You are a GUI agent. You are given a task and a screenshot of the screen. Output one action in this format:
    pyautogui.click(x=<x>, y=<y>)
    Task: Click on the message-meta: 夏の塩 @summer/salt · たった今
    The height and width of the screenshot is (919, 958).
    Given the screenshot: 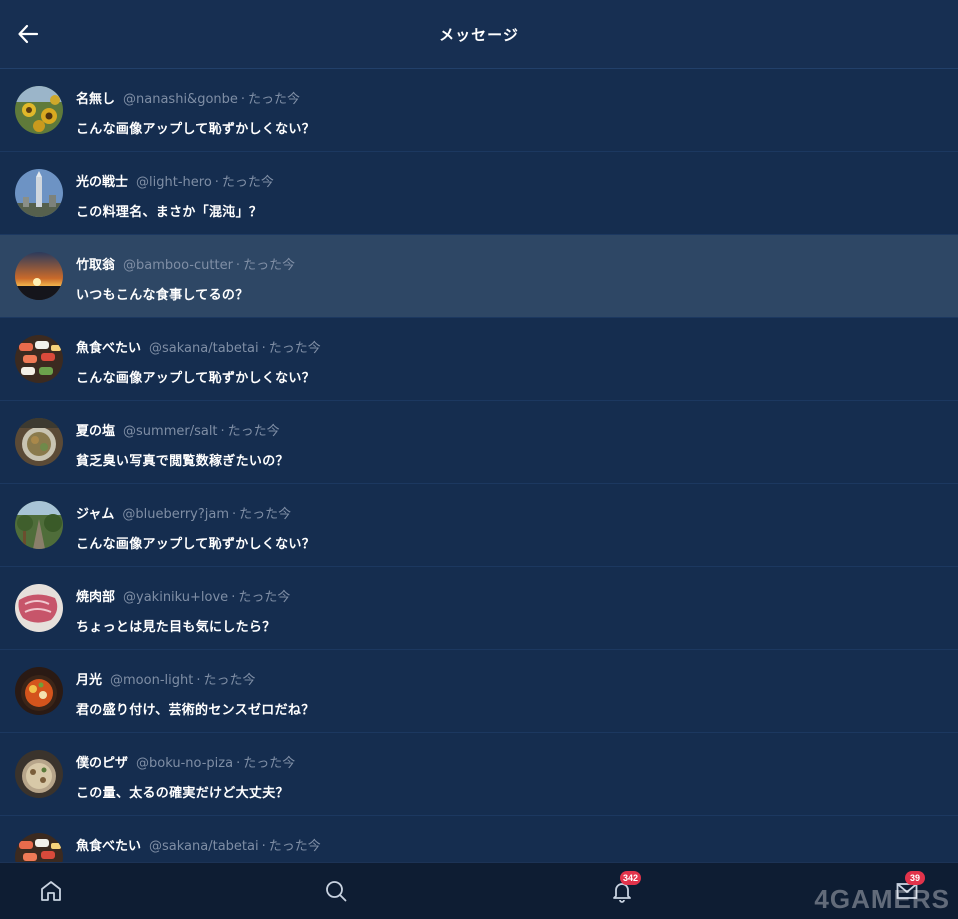 What is the action you would take?
    pyautogui.click(x=178, y=429)
    